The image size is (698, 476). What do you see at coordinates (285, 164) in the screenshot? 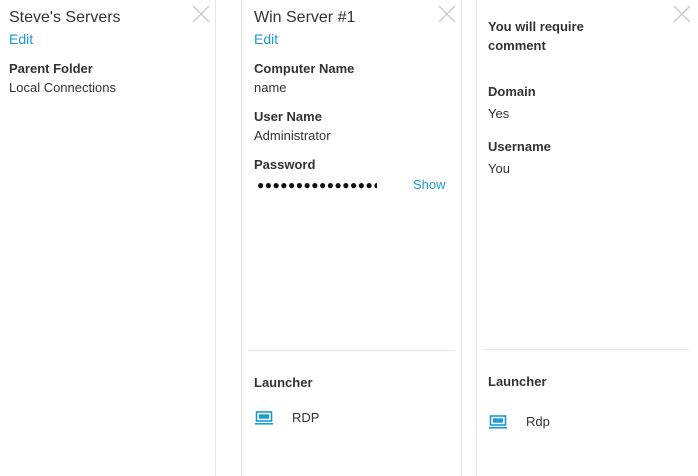
I see `password-label: Password` at bounding box center [285, 164].